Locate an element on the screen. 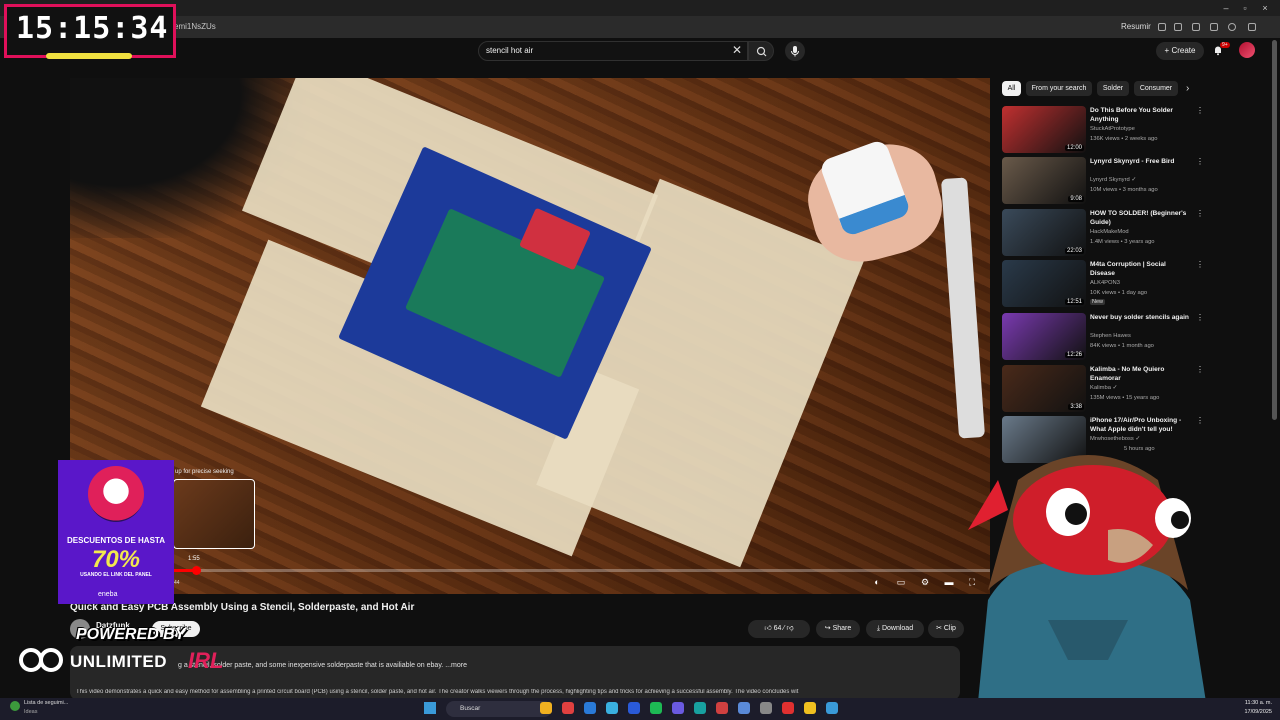  share-button: ↪ Share is located at coordinates (838, 629).